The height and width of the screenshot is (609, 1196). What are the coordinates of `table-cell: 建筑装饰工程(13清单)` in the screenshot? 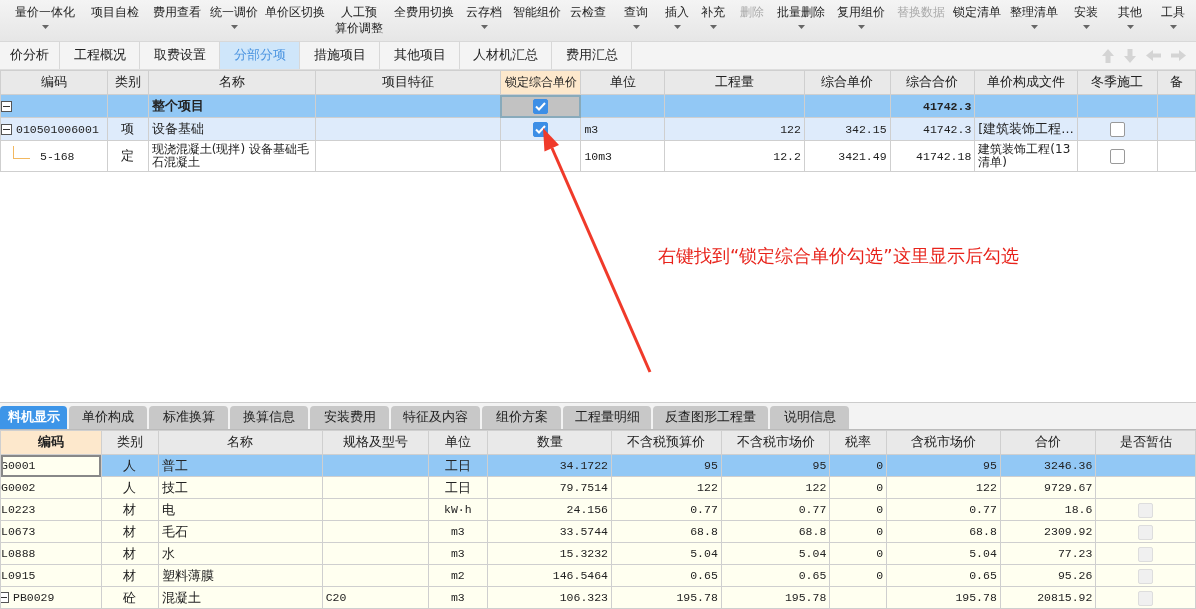 It's located at (1026, 156).